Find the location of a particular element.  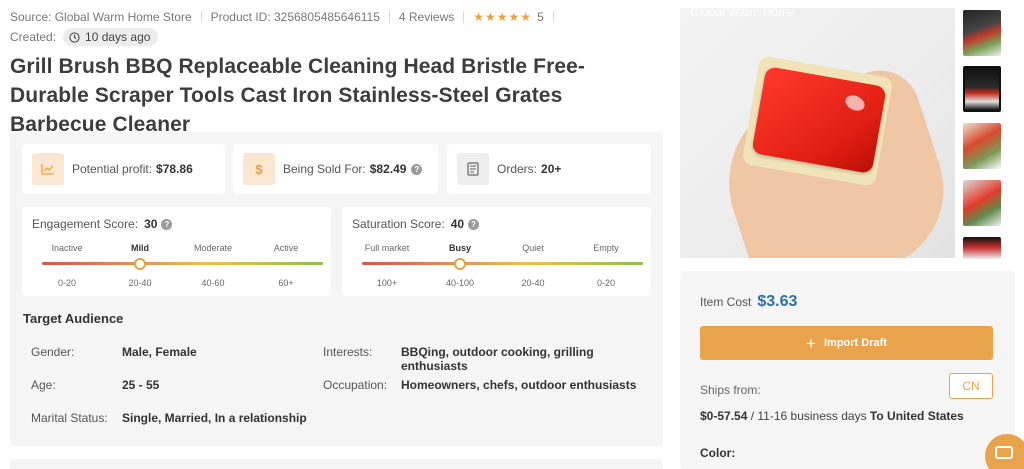

engagement-level-label: Mild is located at coordinates (140, 248).